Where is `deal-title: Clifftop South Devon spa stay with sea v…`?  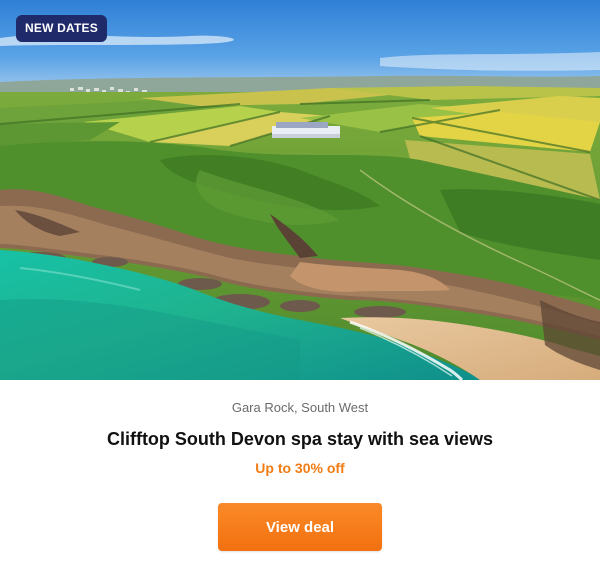 deal-title: Clifftop South Devon spa stay with sea v… is located at coordinates (300, 439).